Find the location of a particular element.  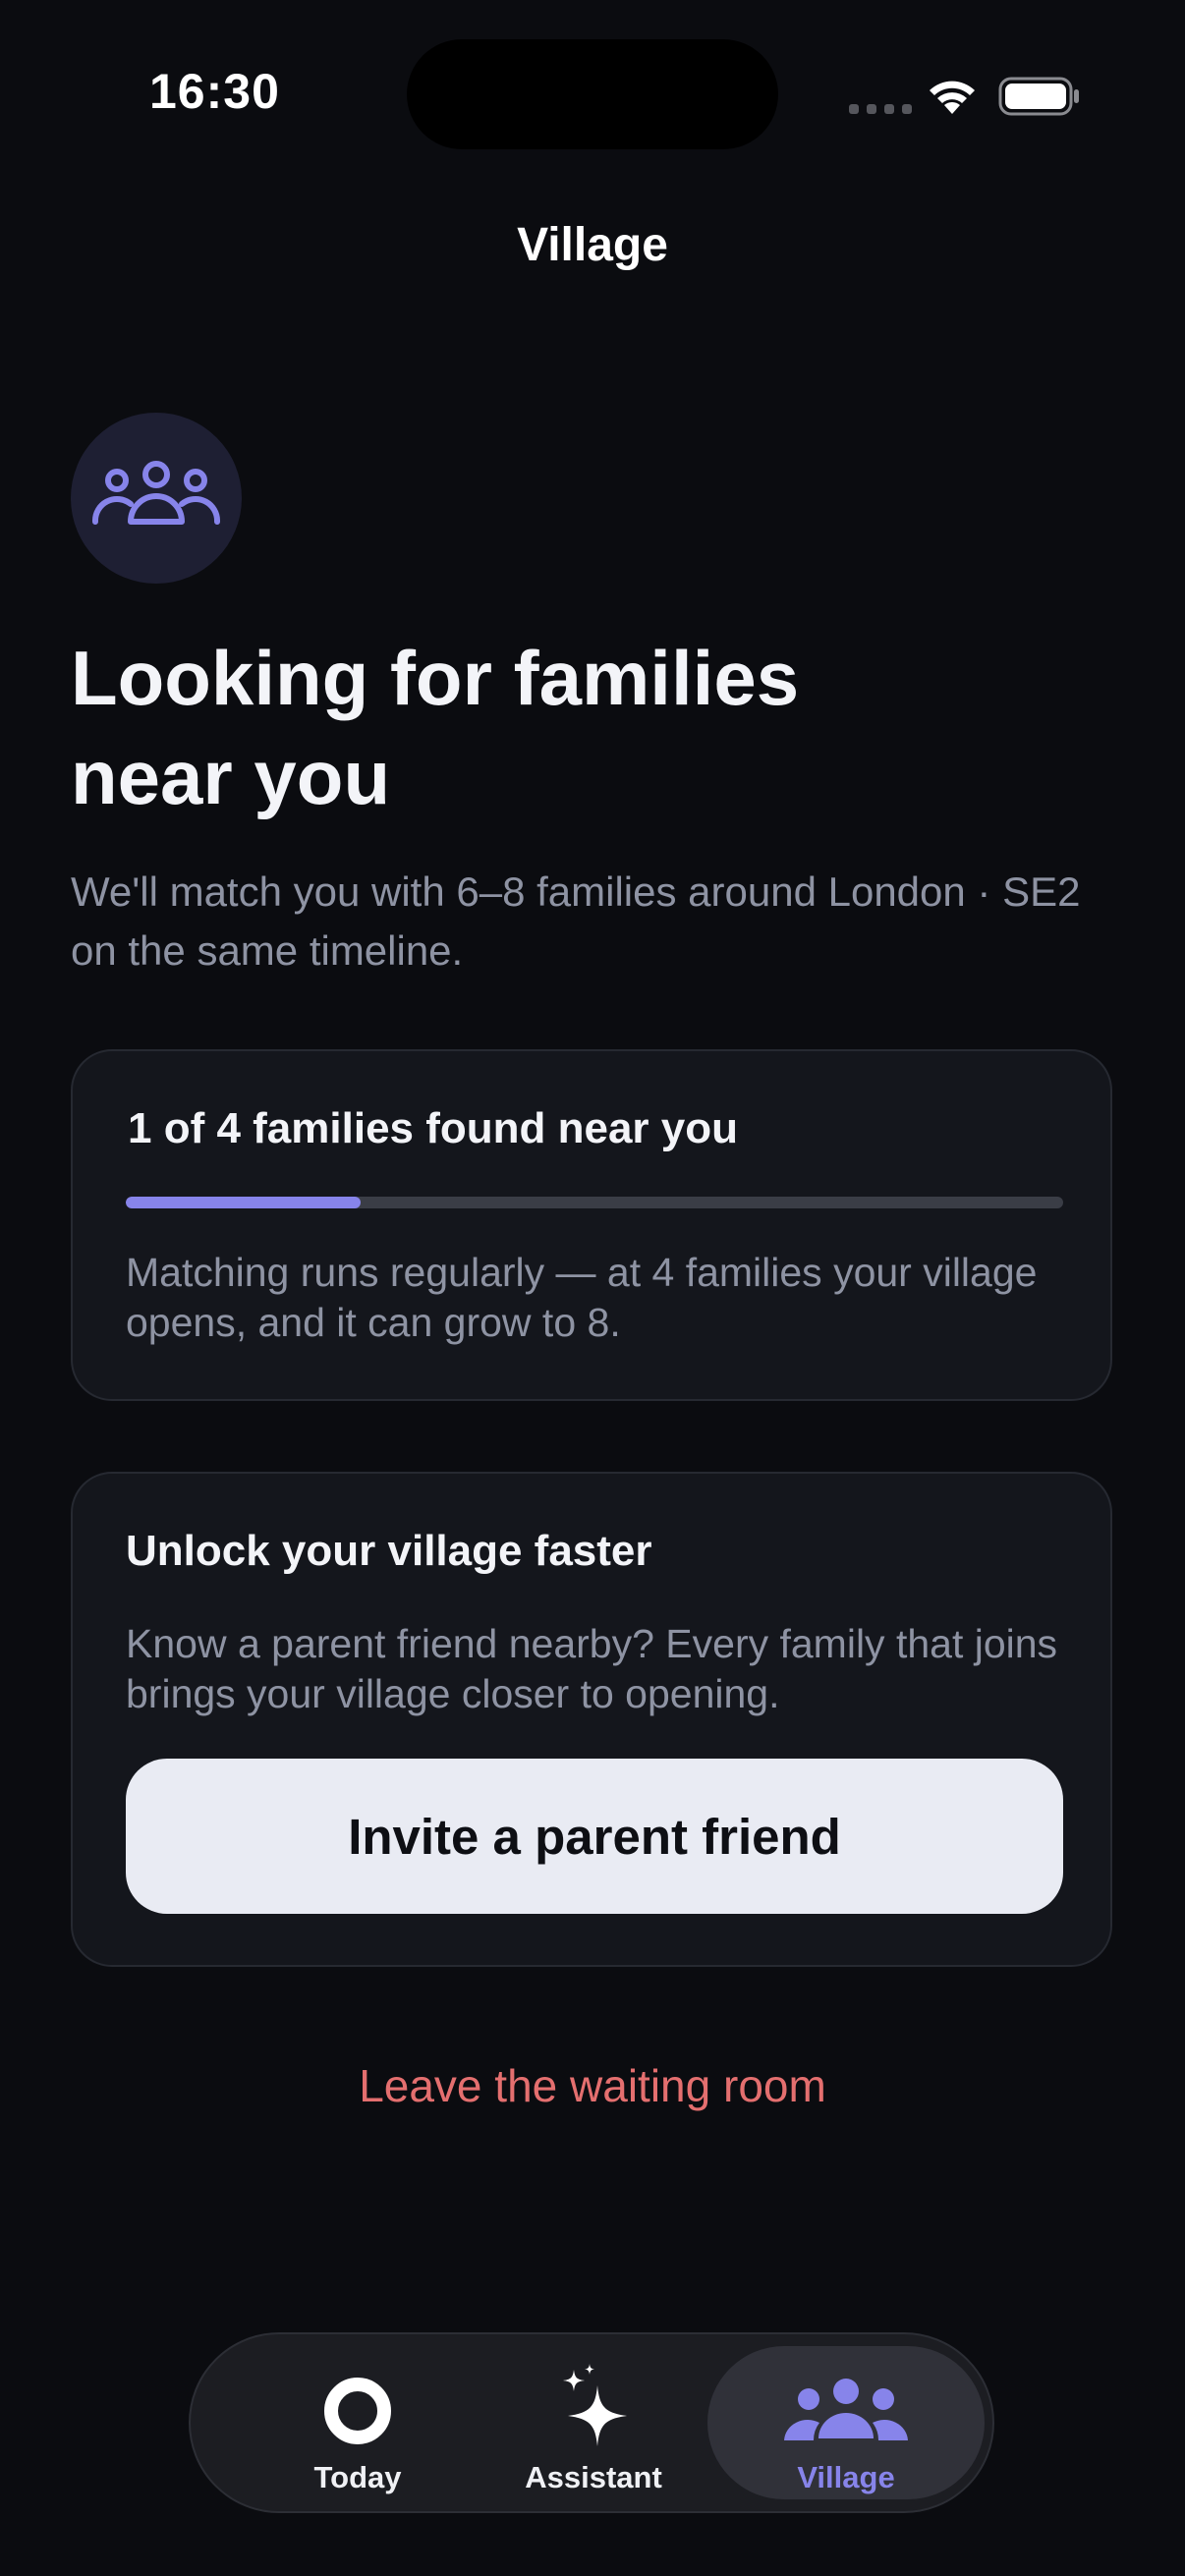

progress-title: 1 of 4 families found near you is located at coordinates (434, 1128).